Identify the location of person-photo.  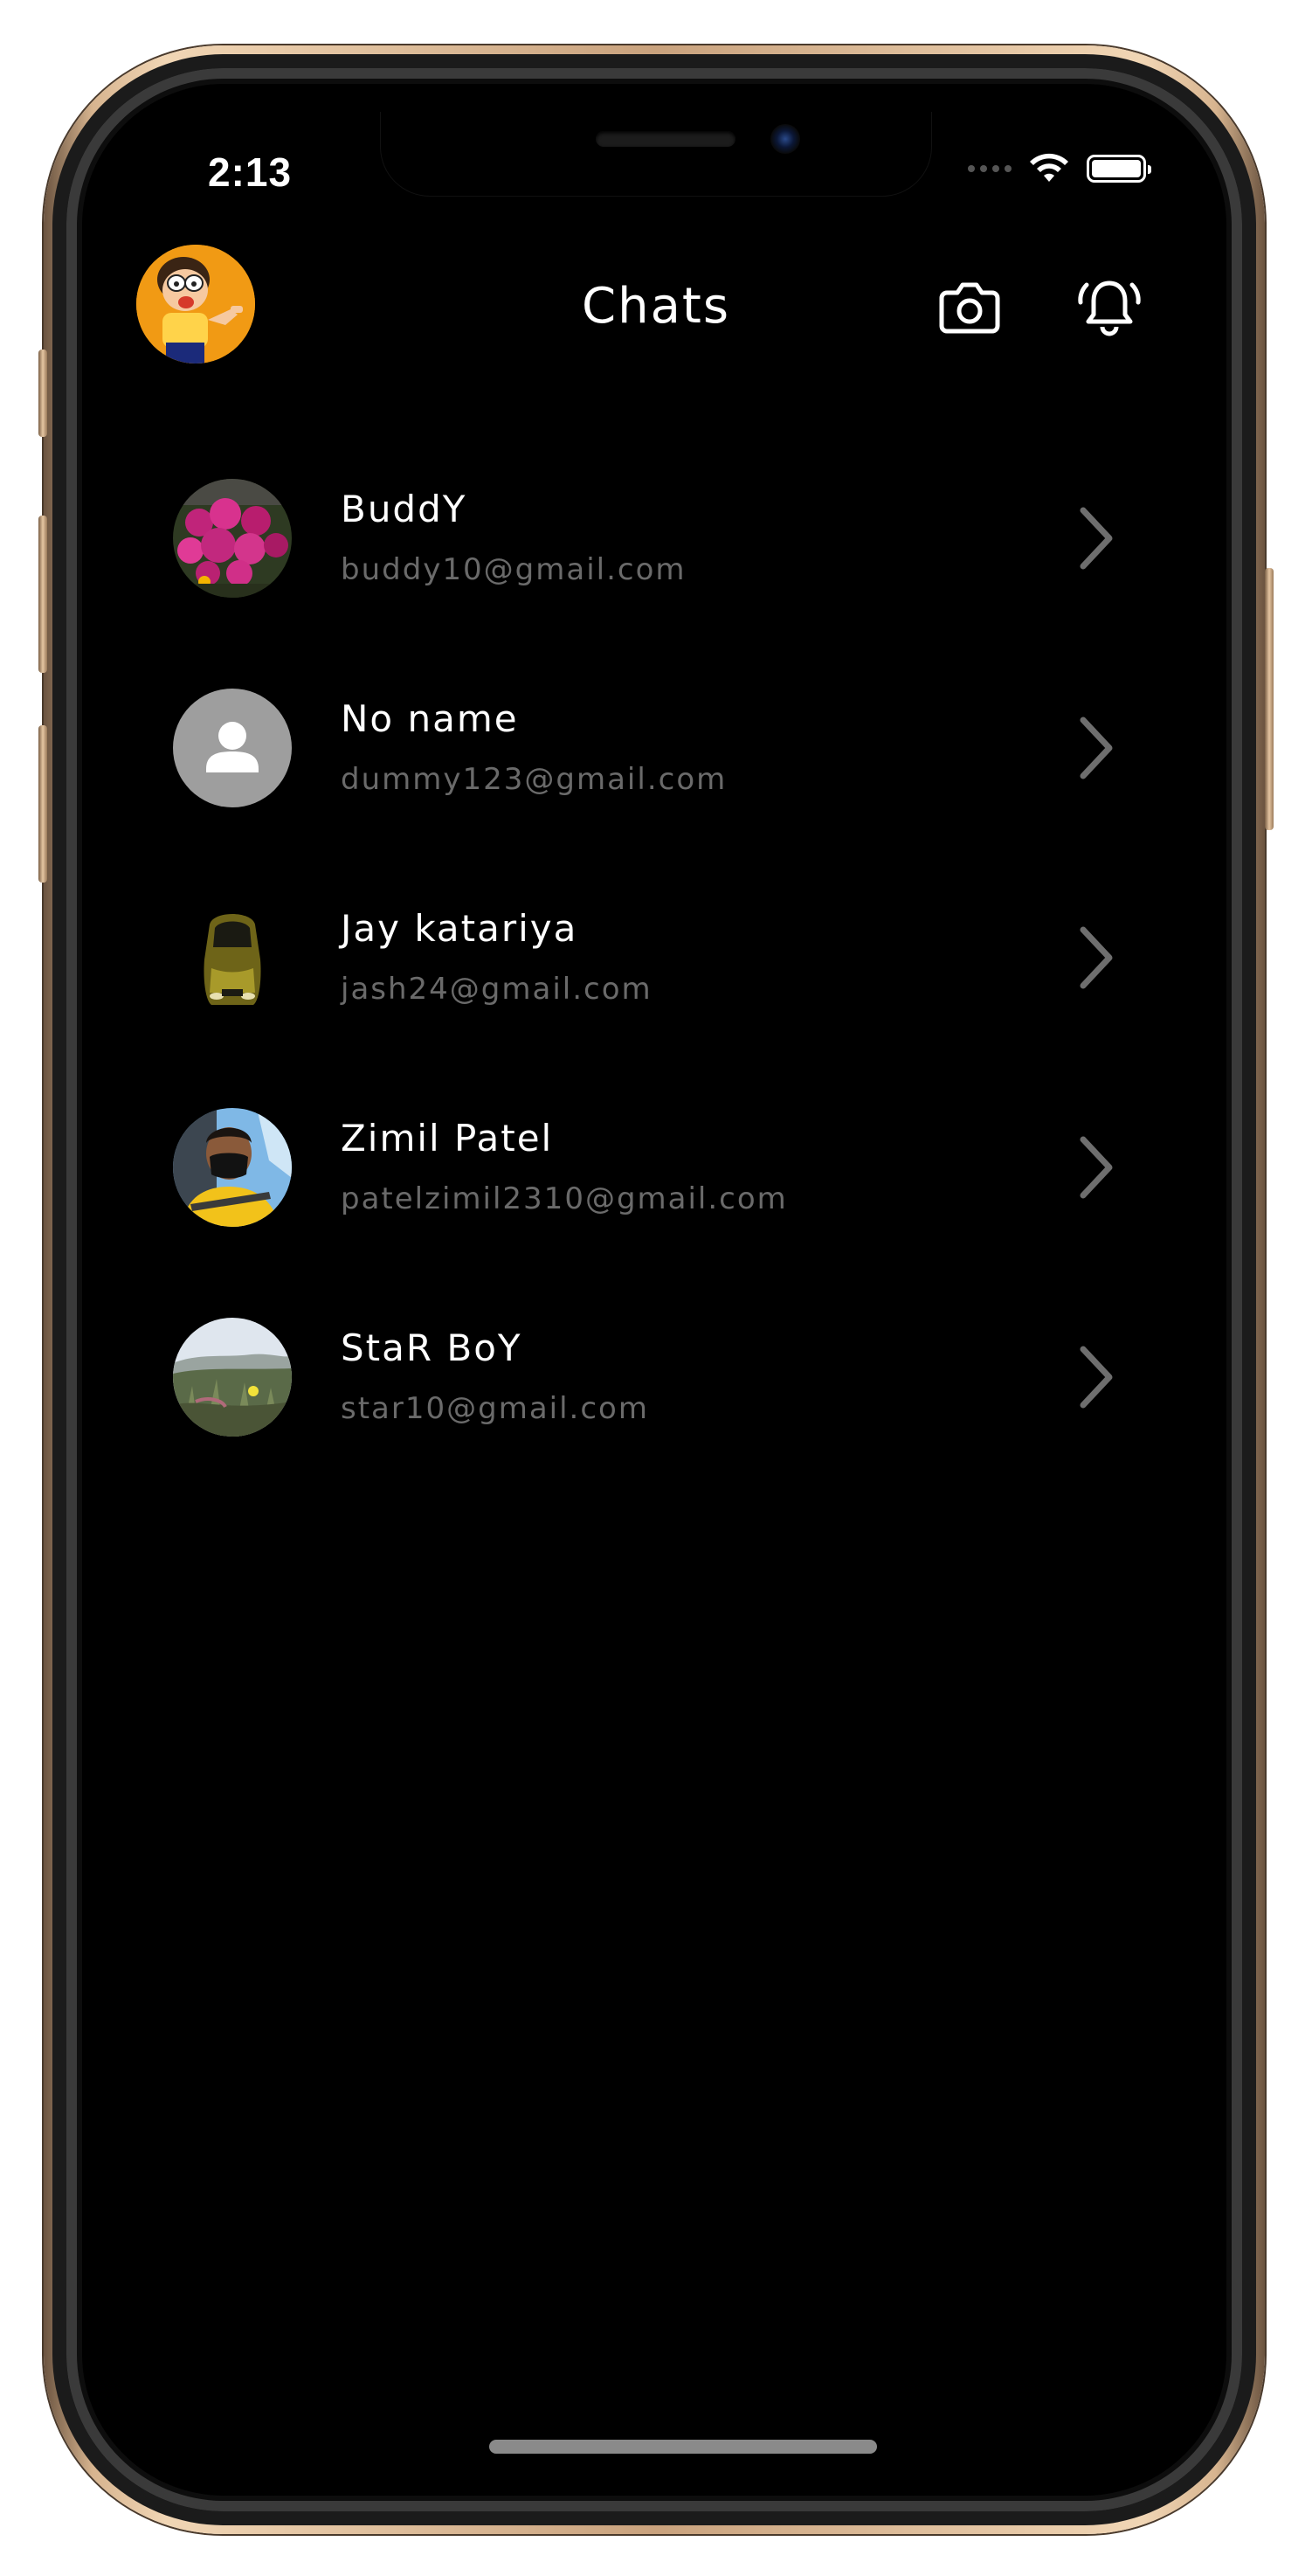
(232, 1167).